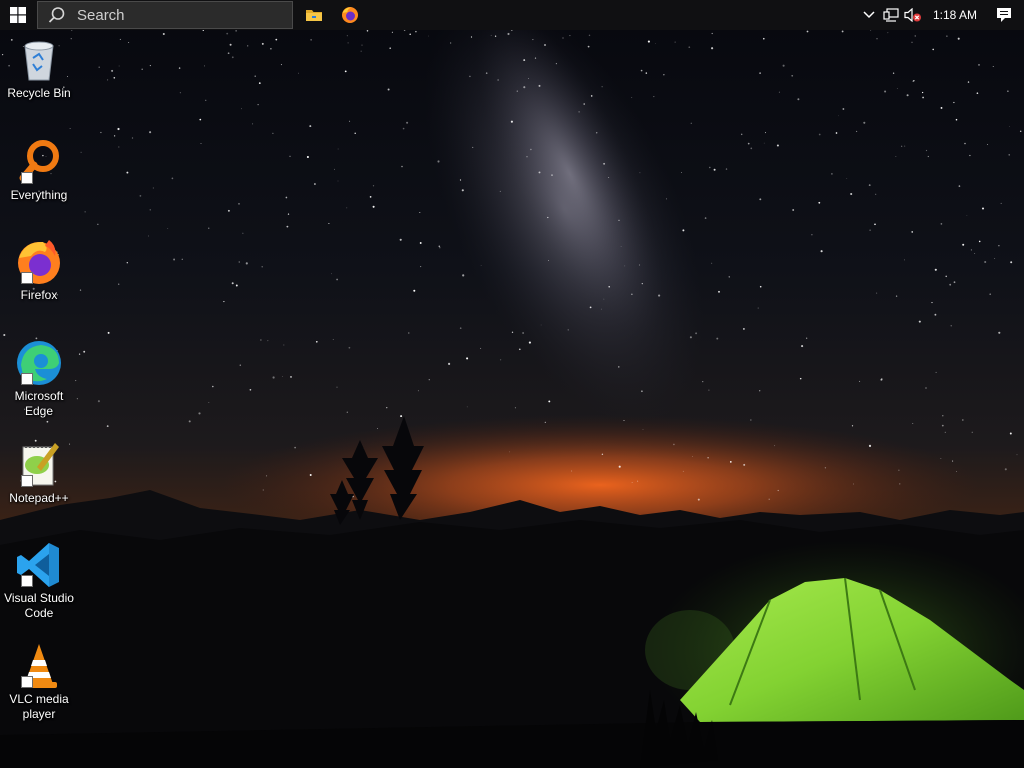  I want to click on chevron-up-icon, so click(869, 15).